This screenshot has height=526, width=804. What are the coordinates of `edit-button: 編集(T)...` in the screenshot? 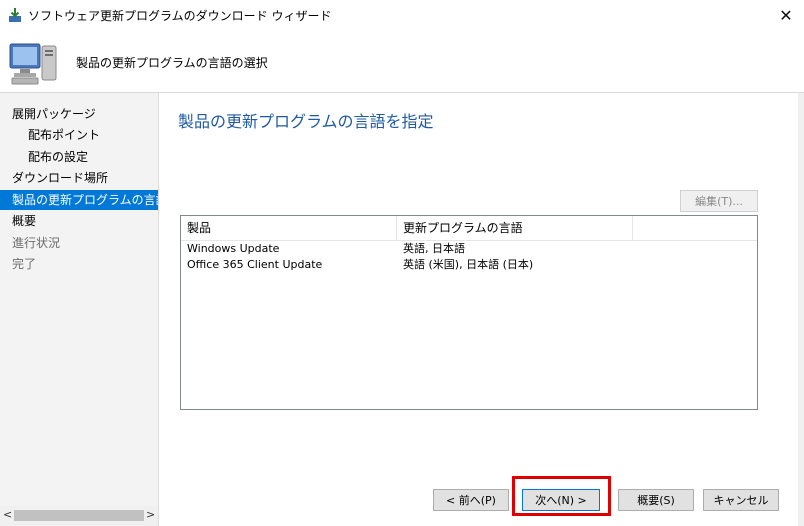 It's located at (719, 201).